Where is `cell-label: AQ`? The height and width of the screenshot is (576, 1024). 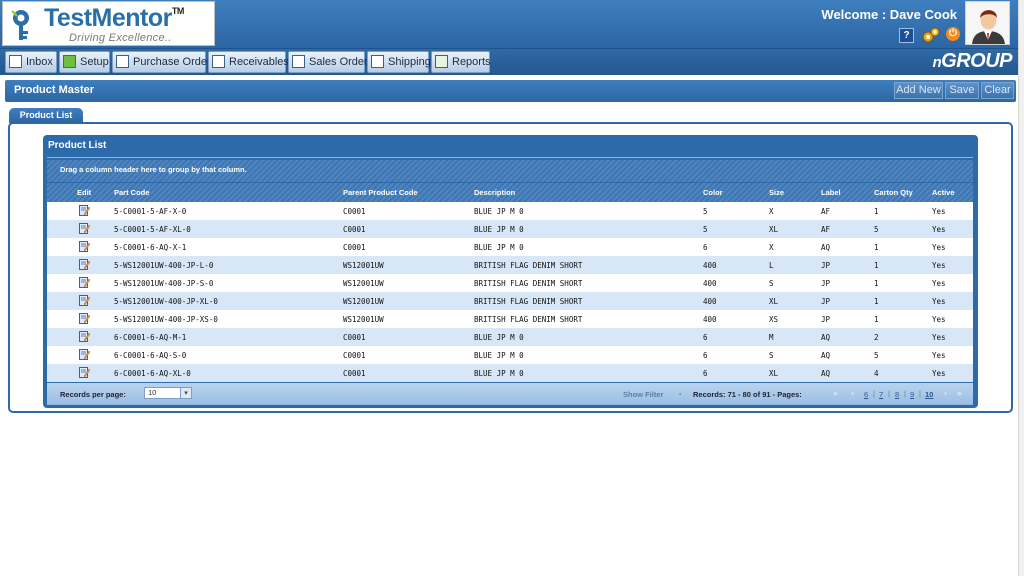 cell-label: AQ is located at coordinates (826, 355).